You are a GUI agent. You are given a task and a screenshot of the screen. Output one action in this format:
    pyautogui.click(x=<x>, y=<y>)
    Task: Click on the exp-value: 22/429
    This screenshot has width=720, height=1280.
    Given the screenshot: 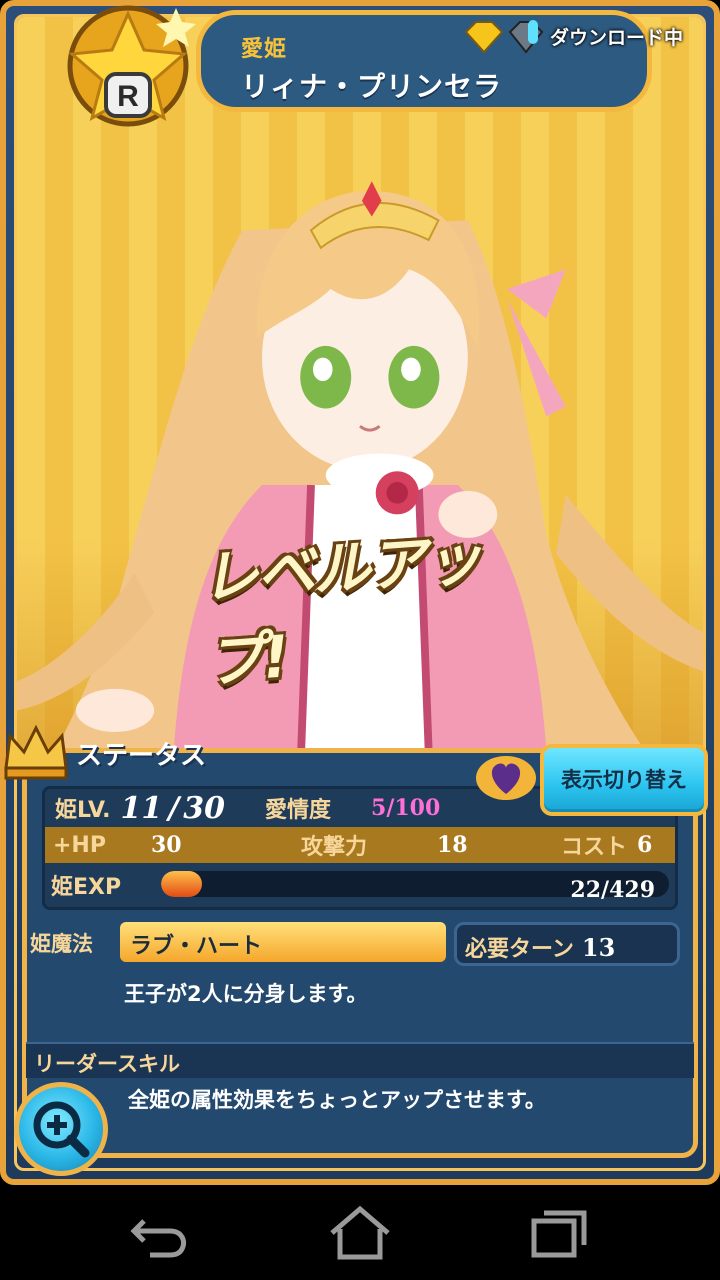 What is the action you would take?
    pyautogui.click(x=612, y=890)
    